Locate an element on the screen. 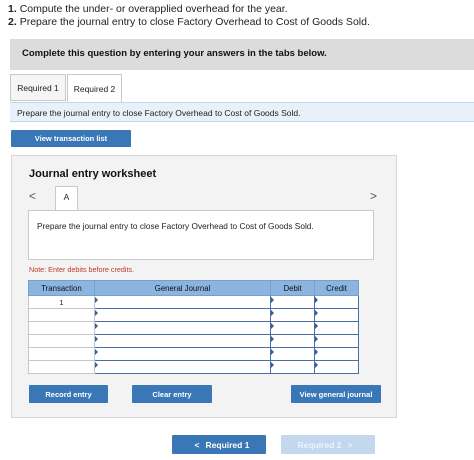 This screenshot has width=474, height=460. tab-required-1: Required 1 is located at coordinates (38, 87).